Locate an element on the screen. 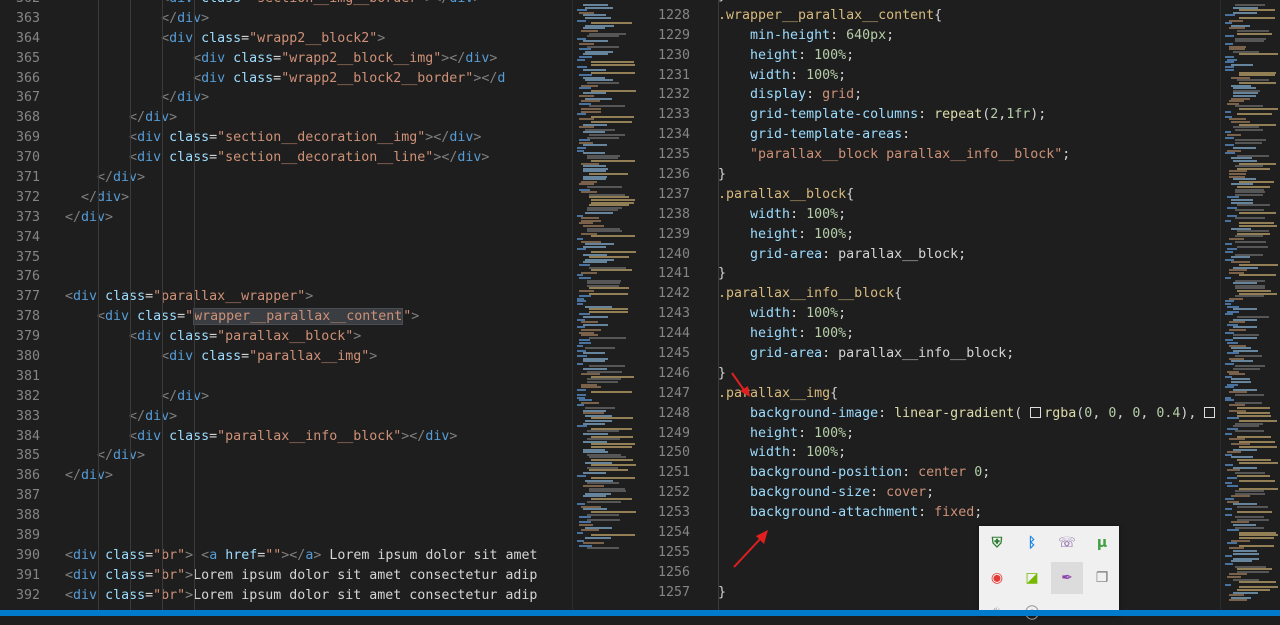 The width and height of the screenshot is (1280, 625). code-line: .parallax__img{ is located at coordinates (968, 394).